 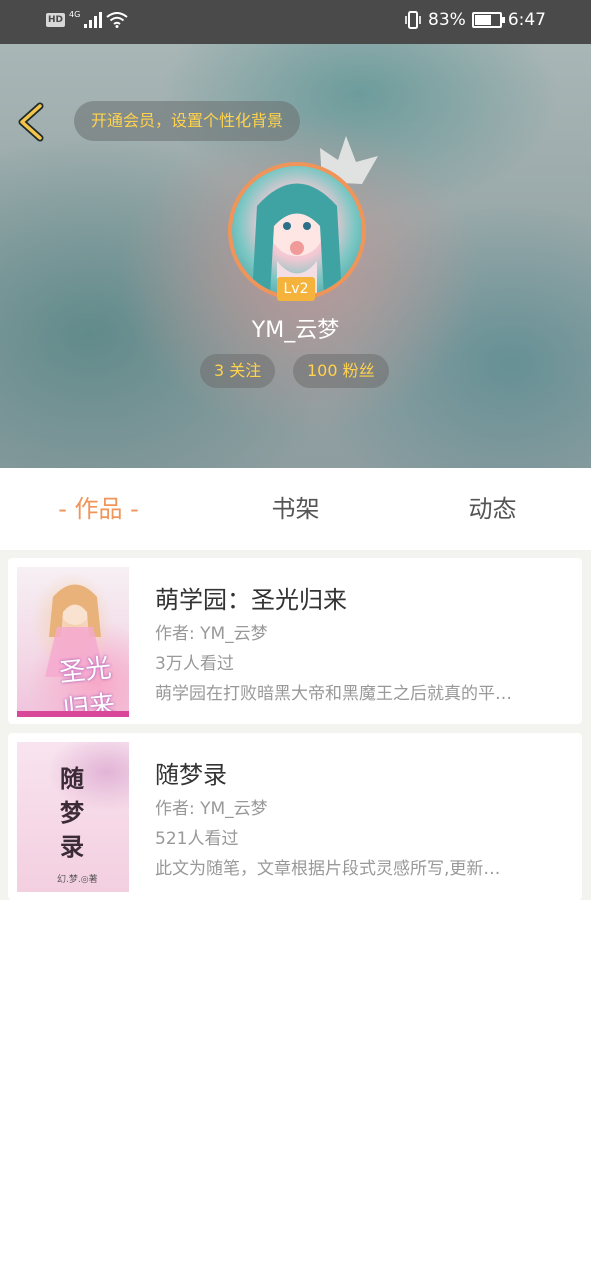 What do you see at coordinates (98, 509) in the screenshot?
I see `tab-works: - 作品 -` at bounding box center [98, 509].